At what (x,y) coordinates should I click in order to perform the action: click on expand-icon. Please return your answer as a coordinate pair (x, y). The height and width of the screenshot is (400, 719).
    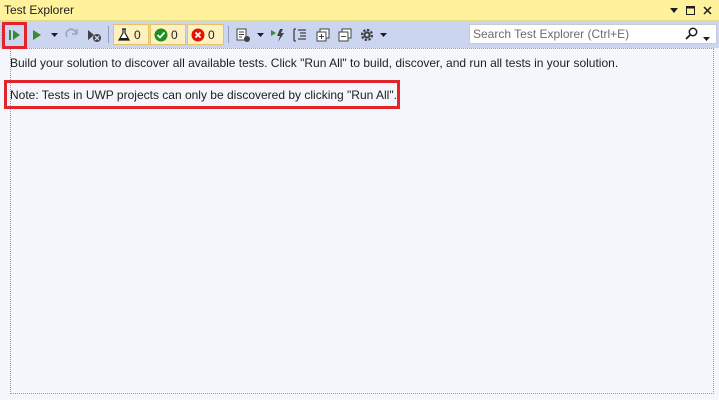
    Looking at the image, I should click on (323, 34).